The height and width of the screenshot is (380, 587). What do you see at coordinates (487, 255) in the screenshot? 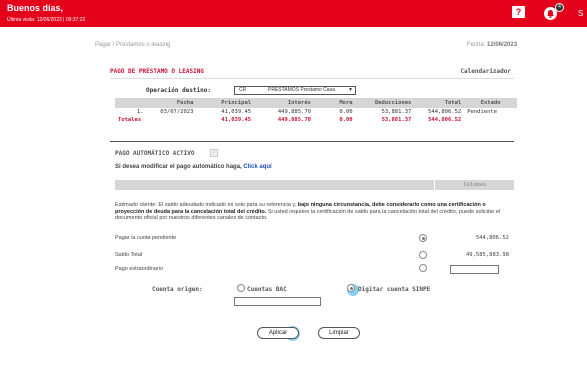
I see `option-amount-saldo: 49,585,883.98` at bounding box center [487, 255].